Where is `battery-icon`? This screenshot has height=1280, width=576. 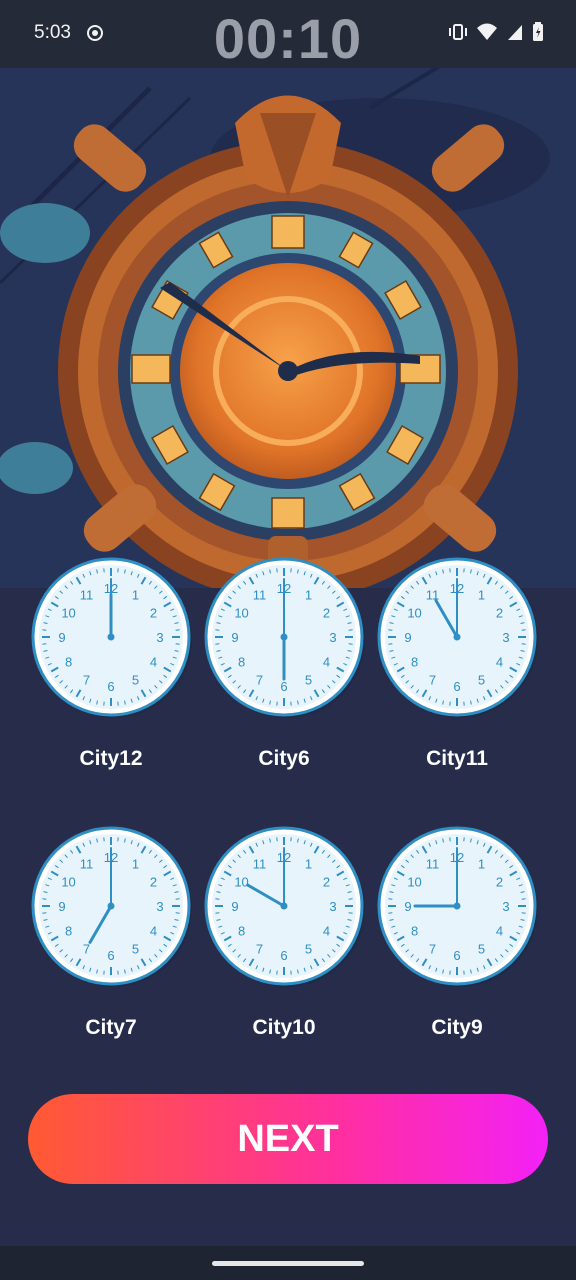 battery-icon is located at coordinates (538, 31).